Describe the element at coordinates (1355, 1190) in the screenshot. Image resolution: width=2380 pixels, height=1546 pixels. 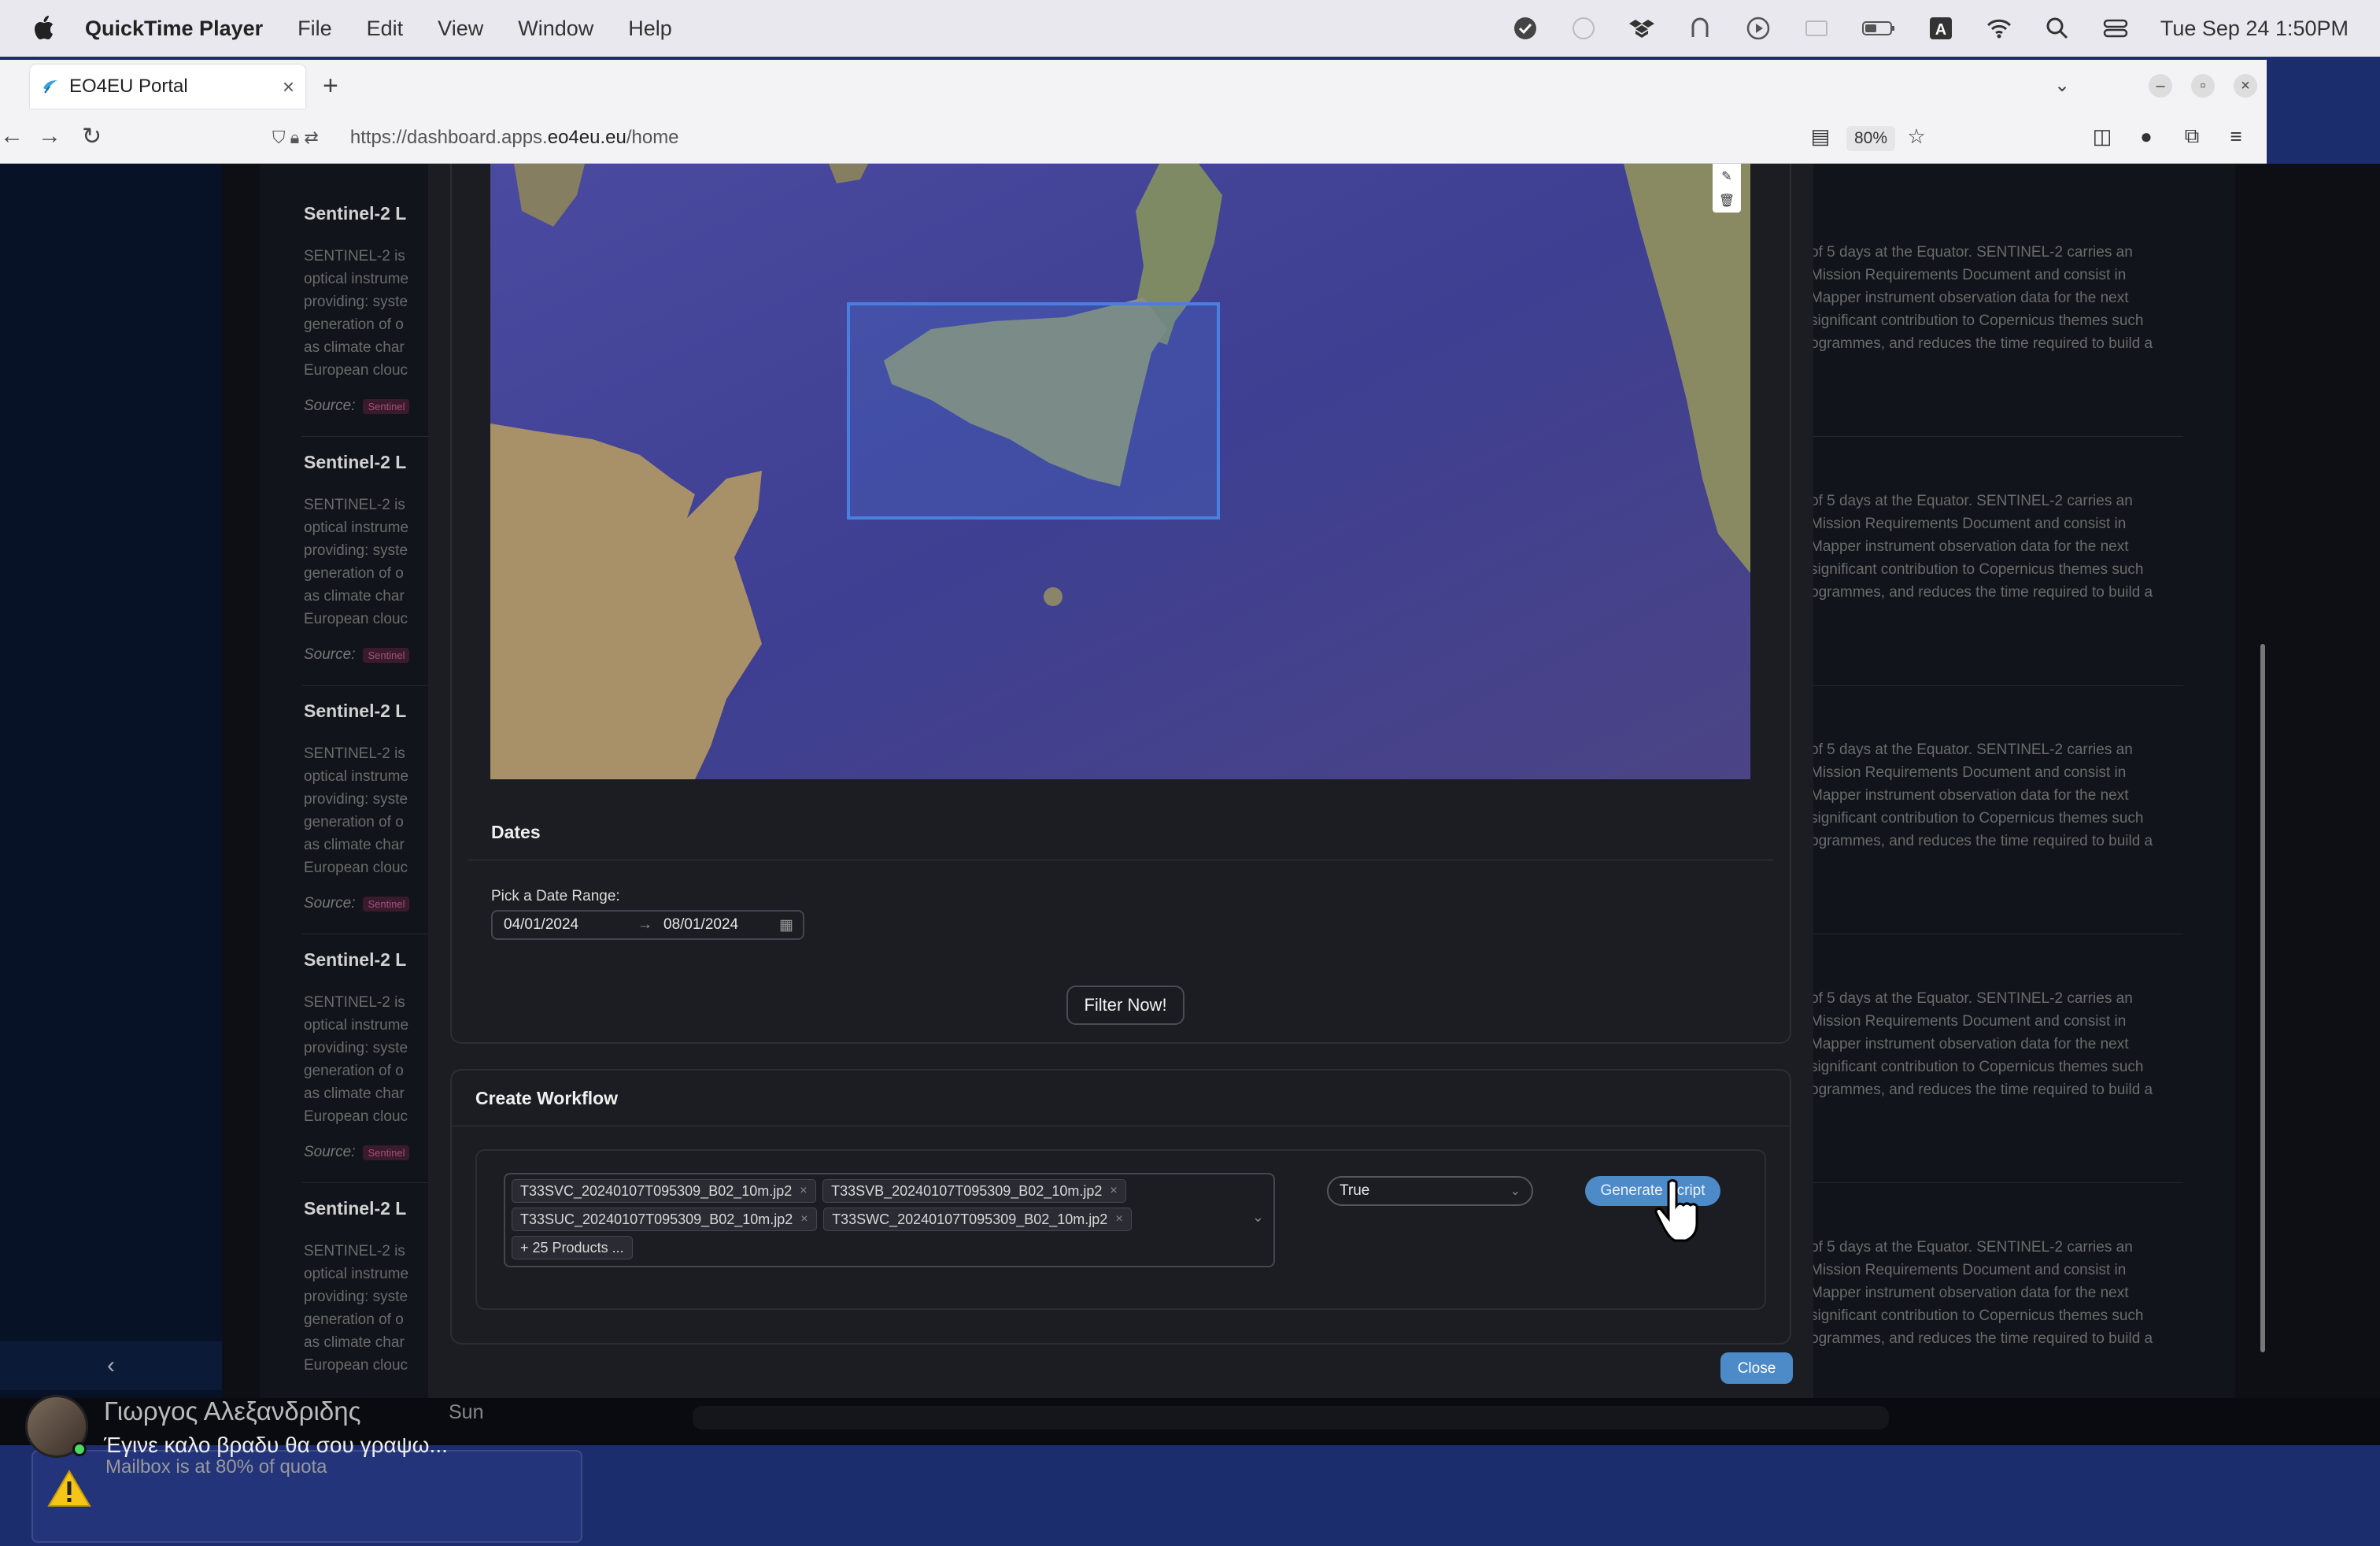
I see `option-select-value: True` at that location.